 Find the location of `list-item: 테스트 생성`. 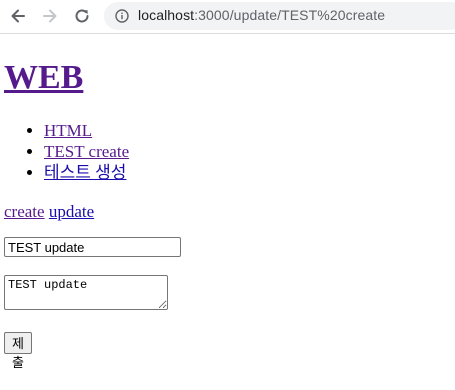

list-item: 테스트 생성 is located at coordinates (86, 172).